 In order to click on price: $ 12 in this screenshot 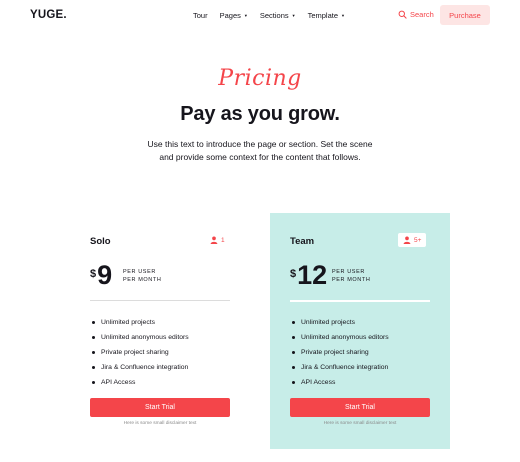, I will do `click(308, 275)`.